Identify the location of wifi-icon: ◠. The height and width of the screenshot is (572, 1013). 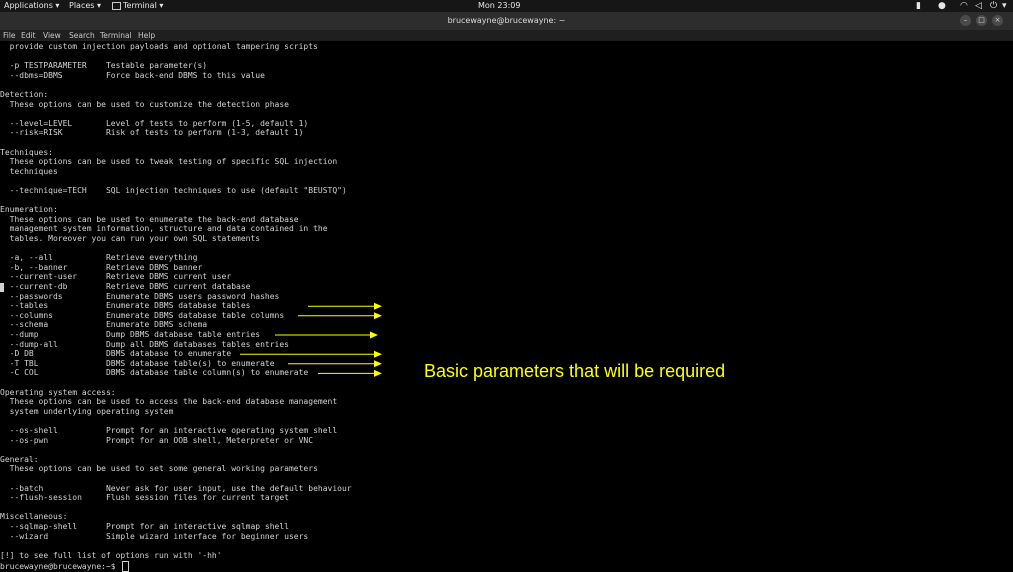
(964, 6).